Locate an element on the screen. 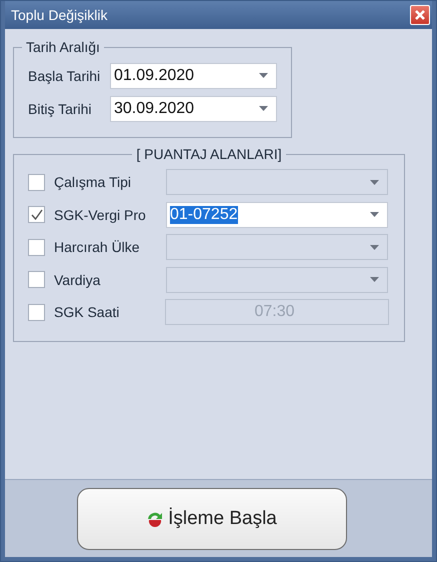 This screenshot has width=437, height=562. field-label: Vardiya is located at coordinates (78, 280).